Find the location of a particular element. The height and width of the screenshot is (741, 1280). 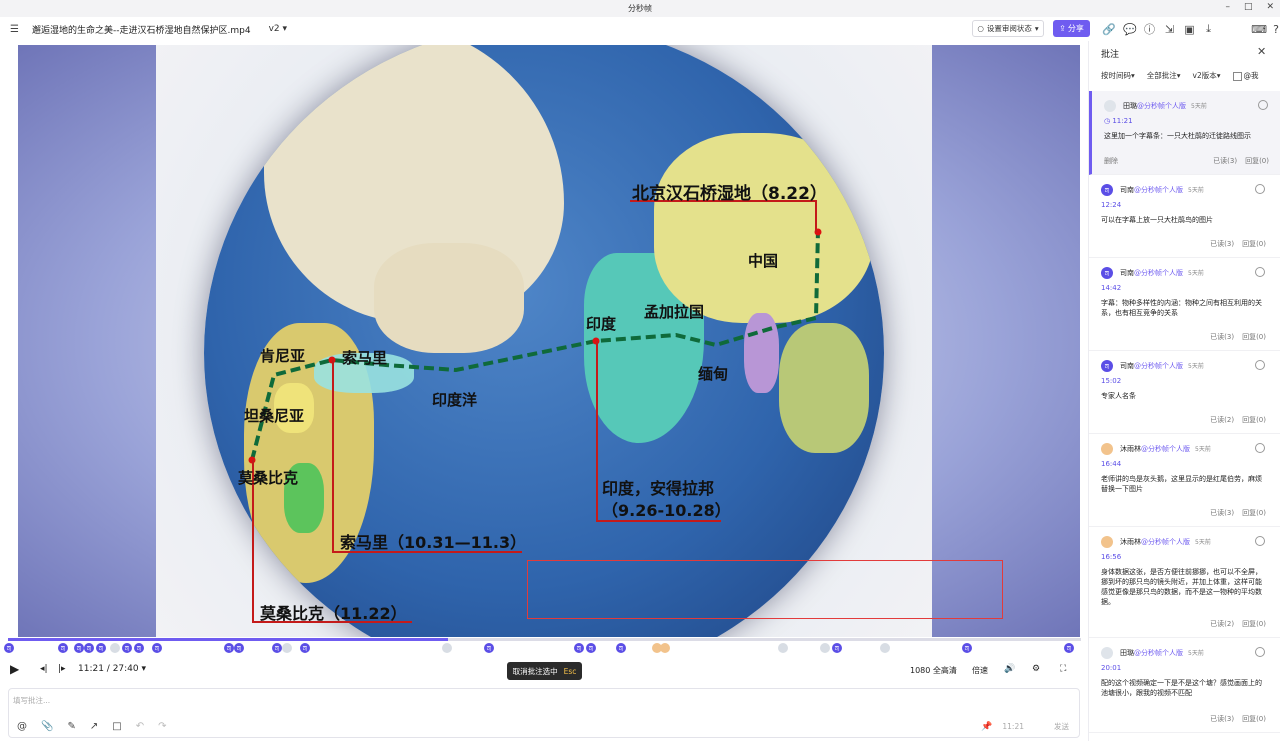

comment-icon: 💬 is located at coordinates (1130, 29).